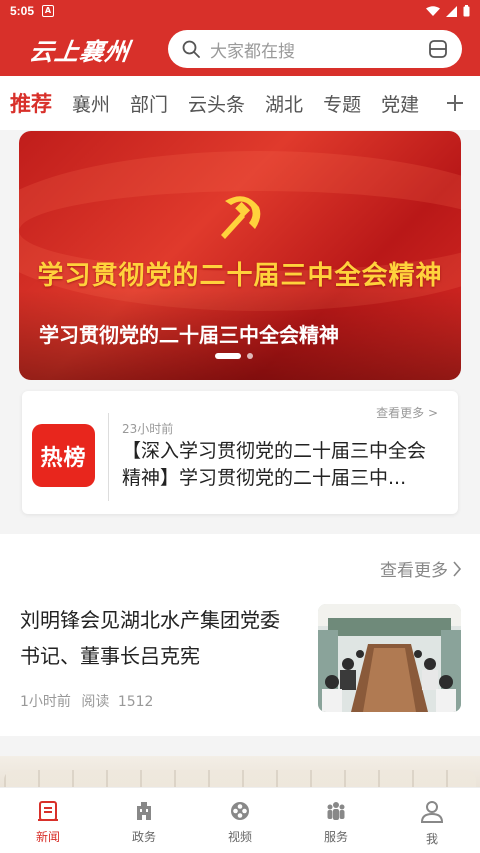  I want to click on nav-service-label: 服务, so click(335, 837).